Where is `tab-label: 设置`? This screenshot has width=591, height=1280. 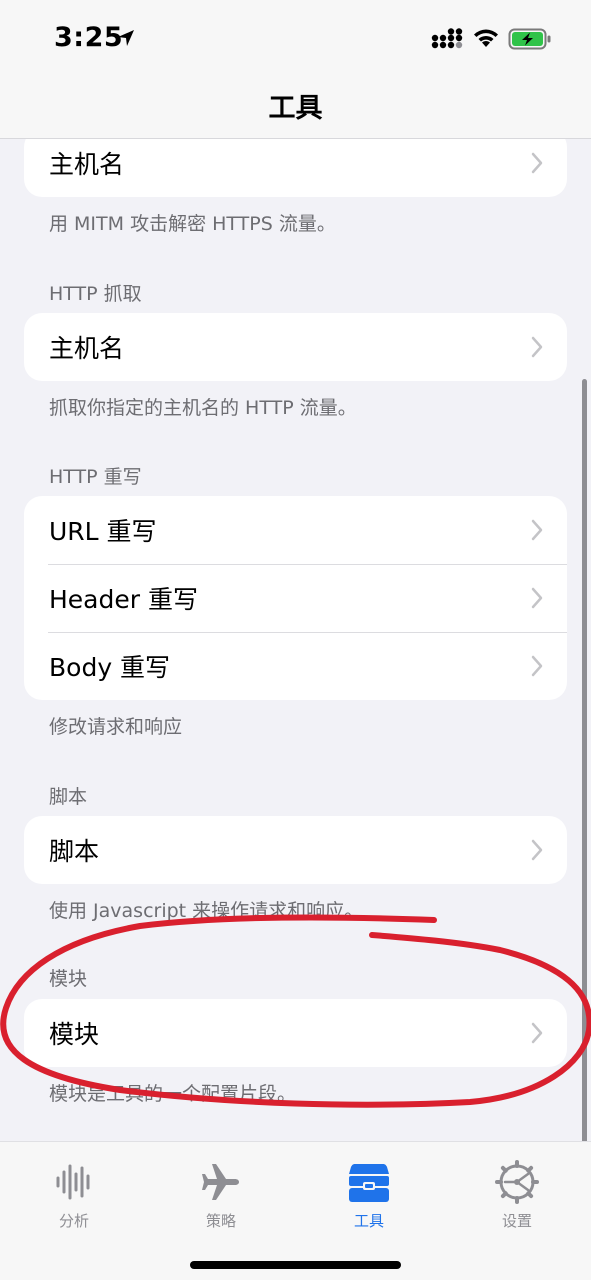
tab-label: 设置 is located at coordinates (516, 1221).